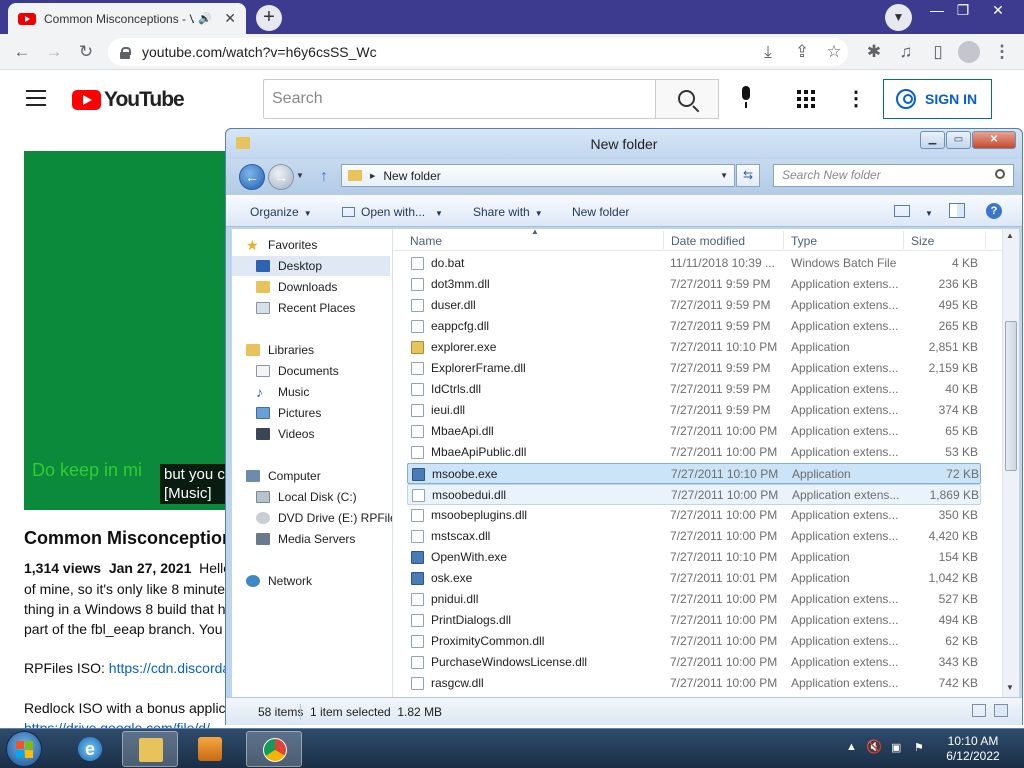  Describe the element at coordinates (768, 52) in the screenshot. I see `install-icon: ⤓` at that location.